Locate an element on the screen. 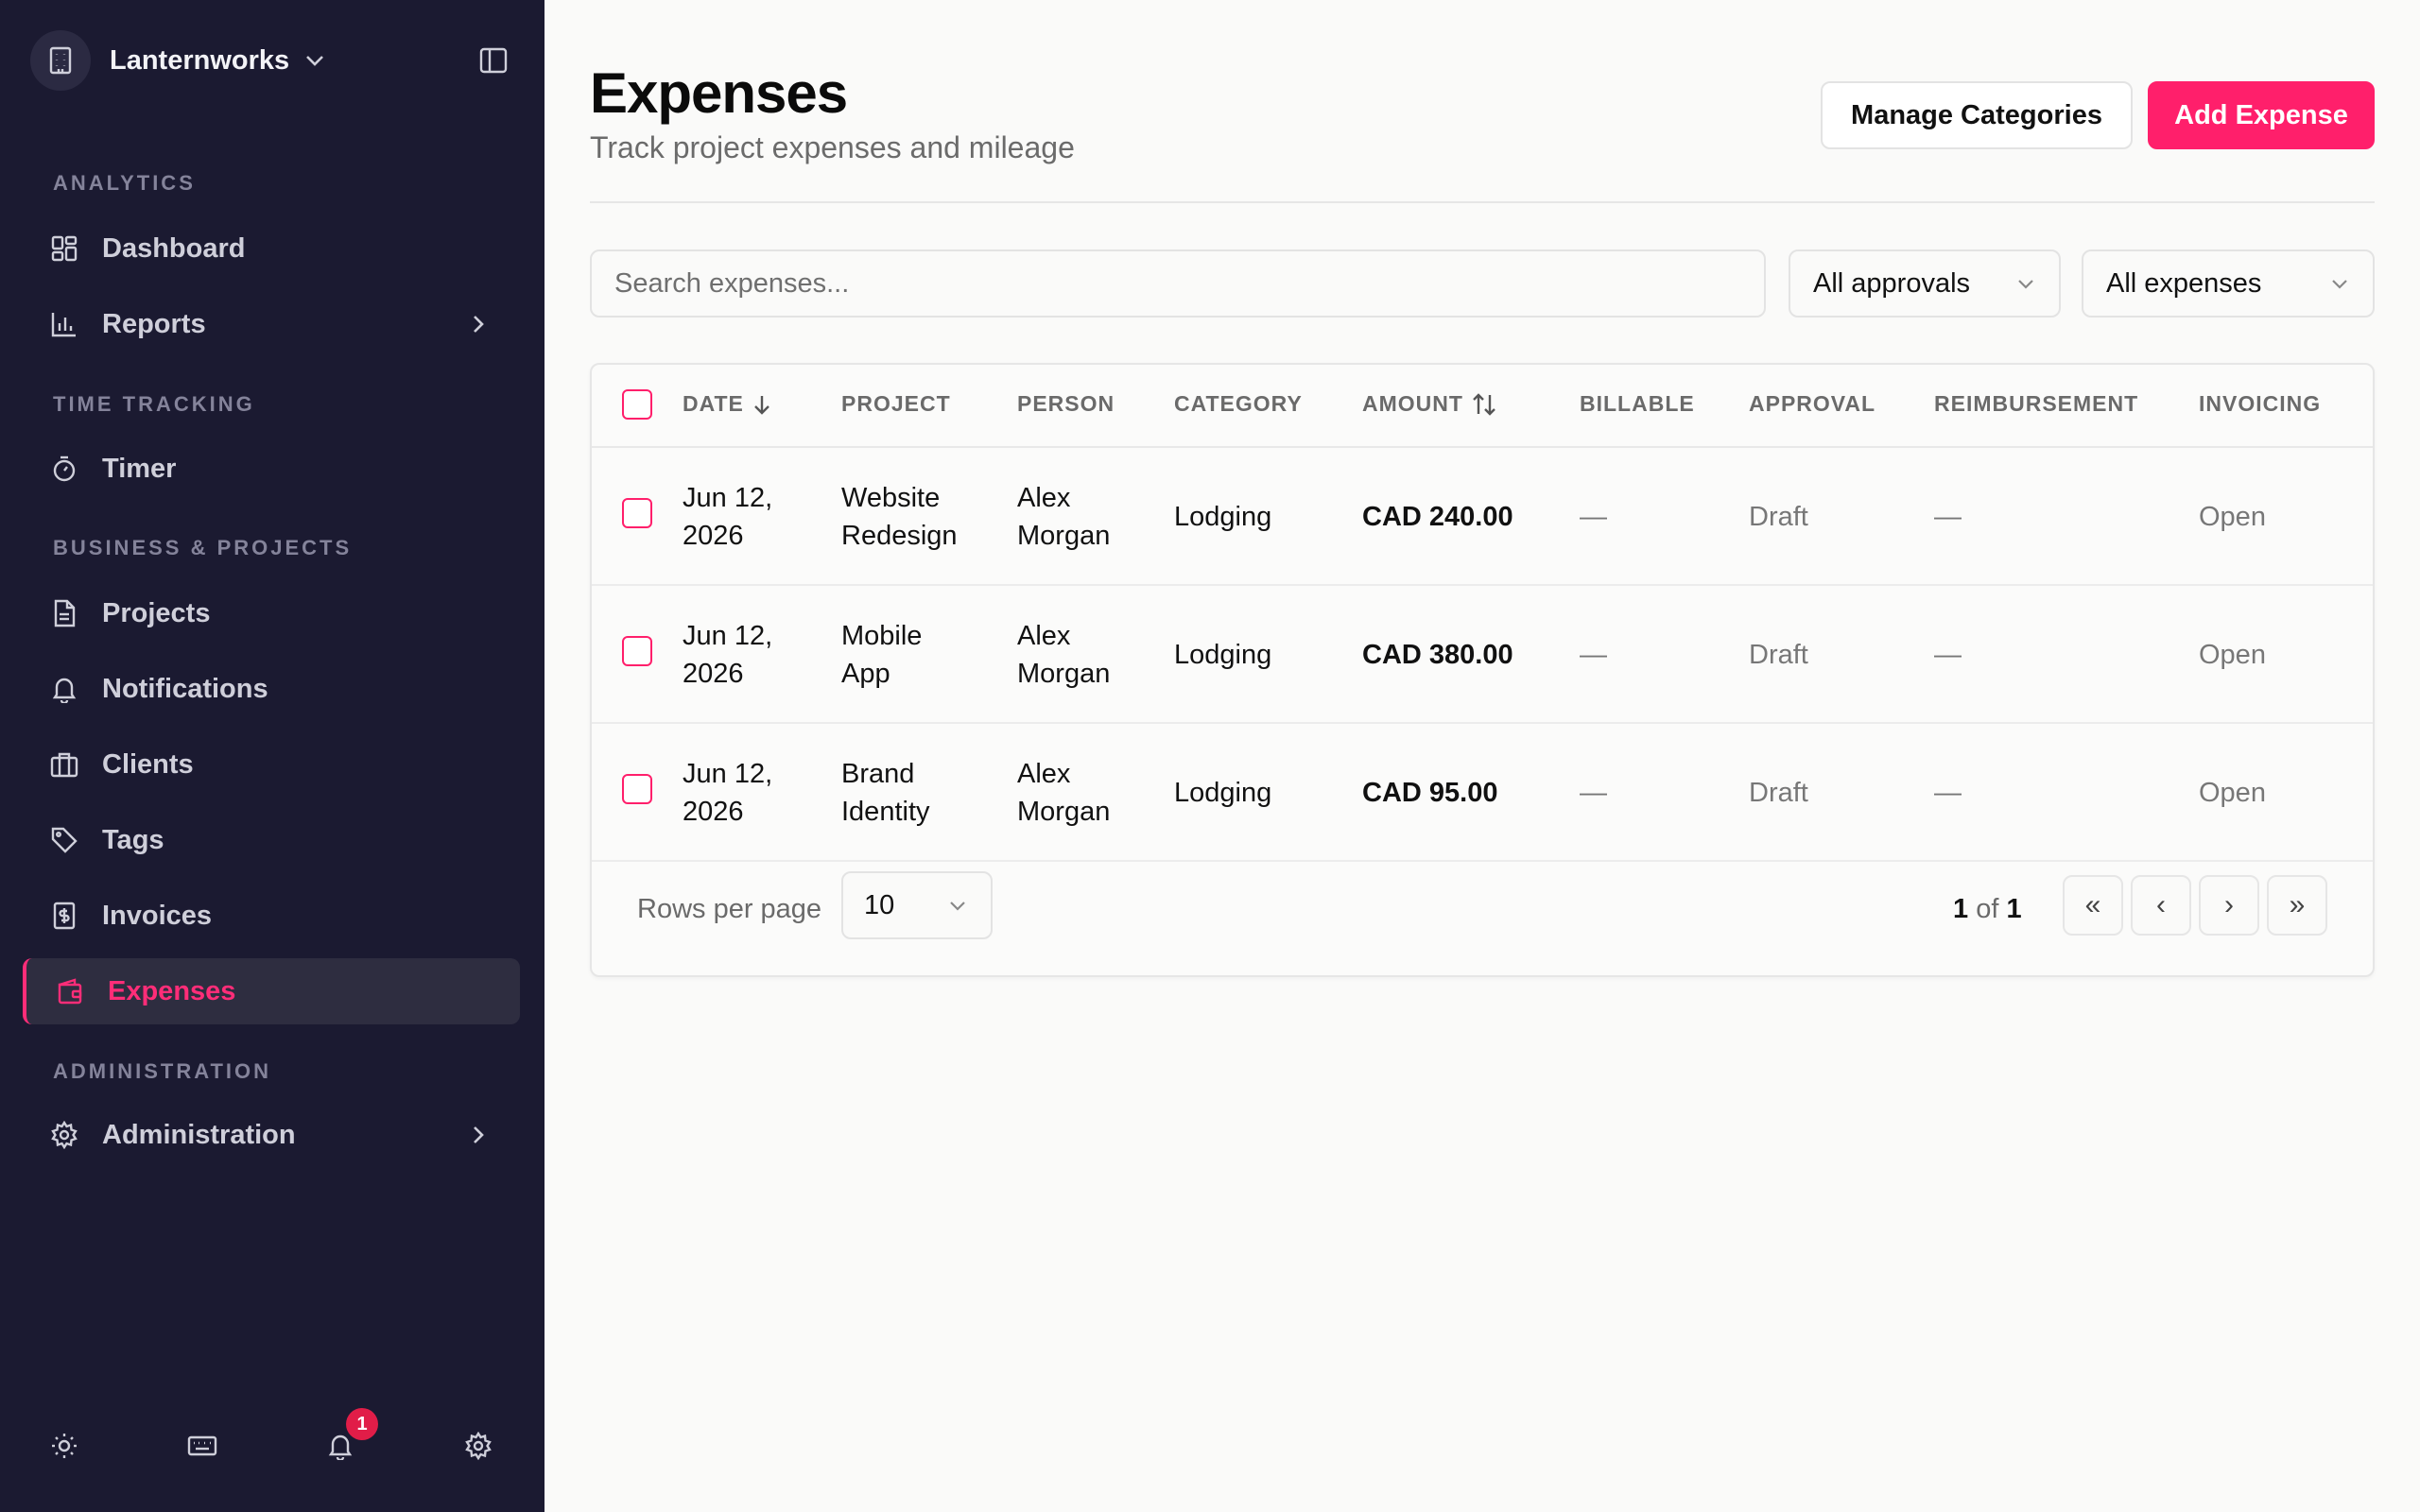  cell-date-line: Jun 12, is located at coordinates (728, 774).